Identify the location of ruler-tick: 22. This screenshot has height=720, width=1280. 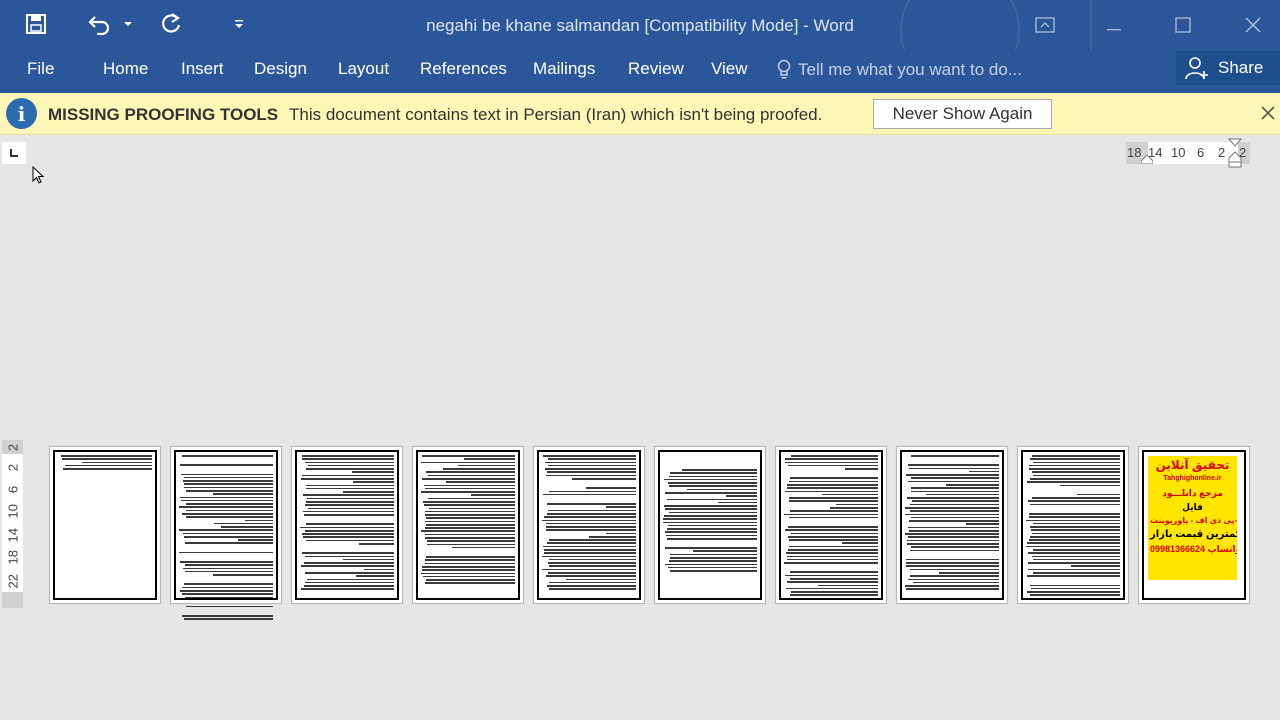
(13, 581).